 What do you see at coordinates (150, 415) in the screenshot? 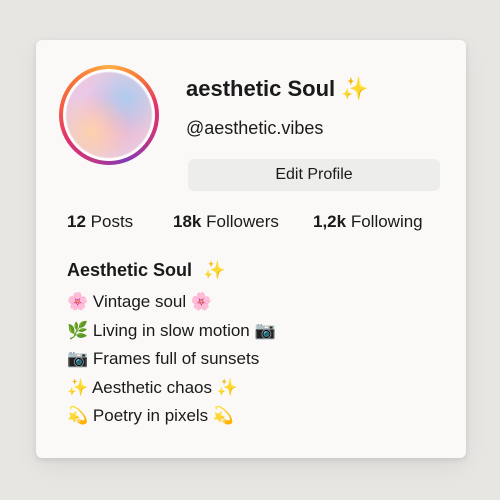
I see `bio-line-text: Poetry in pixels` at bounding box center [150, 415].